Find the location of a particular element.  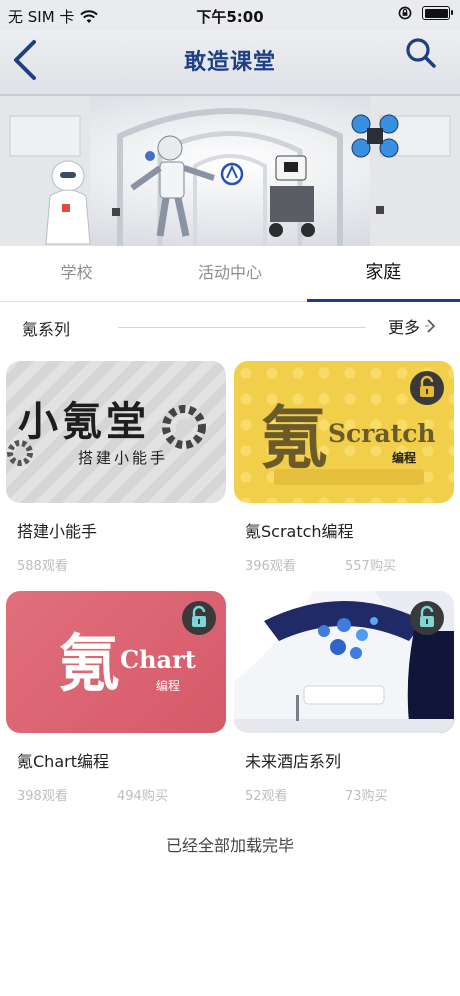

tab-school: 学校 is located at coordinates (76, 274).